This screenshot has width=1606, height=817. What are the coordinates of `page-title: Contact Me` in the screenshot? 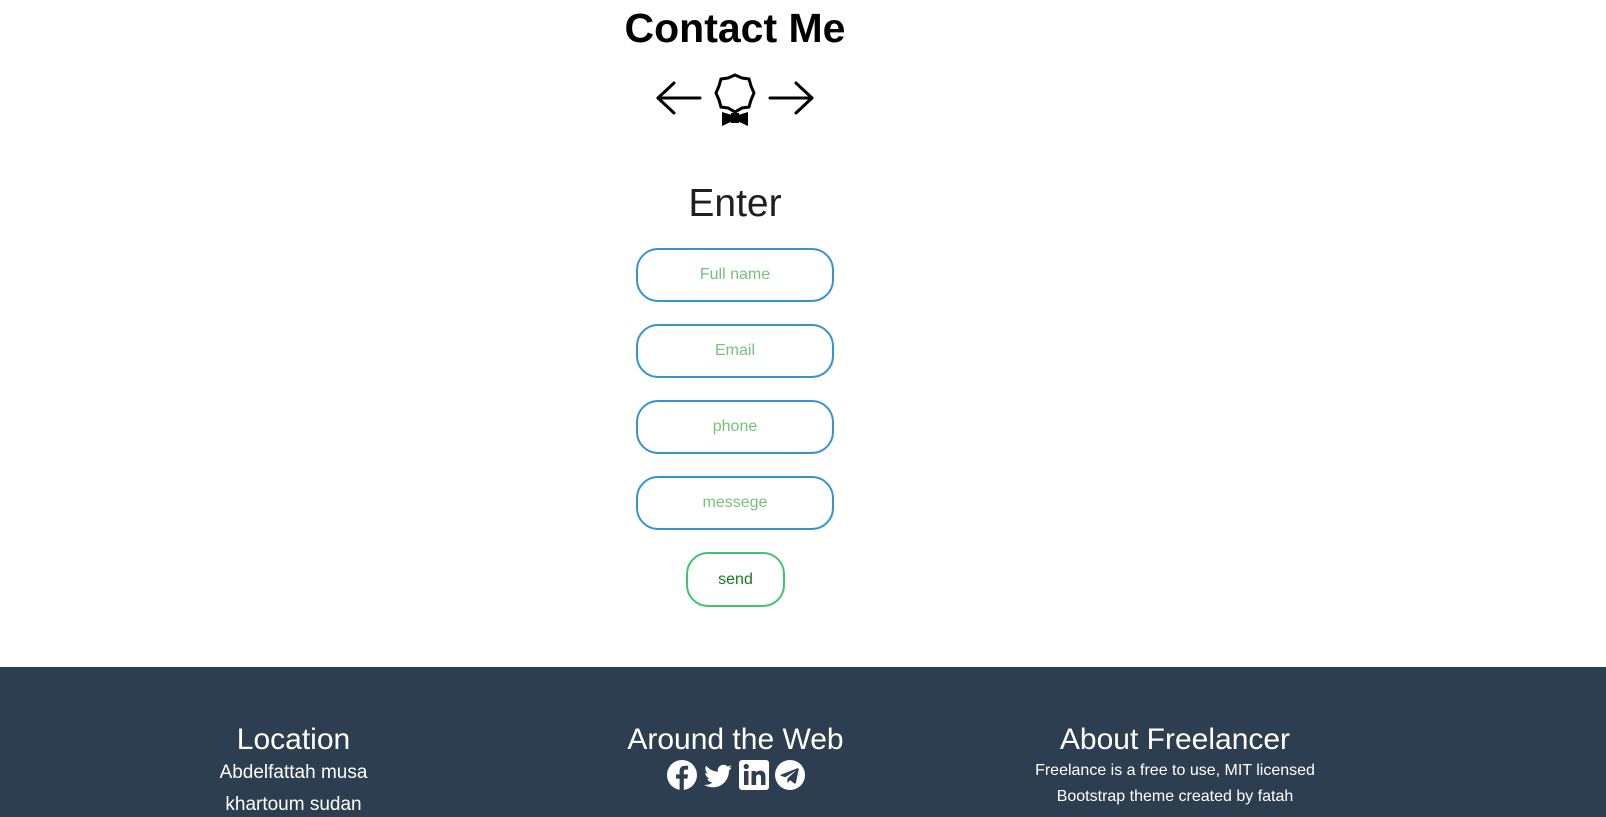 It's located at (735, 28).